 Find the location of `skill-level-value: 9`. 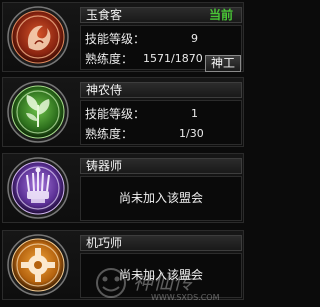

skill-level-value: 9 is located at coordinates (194, 38).